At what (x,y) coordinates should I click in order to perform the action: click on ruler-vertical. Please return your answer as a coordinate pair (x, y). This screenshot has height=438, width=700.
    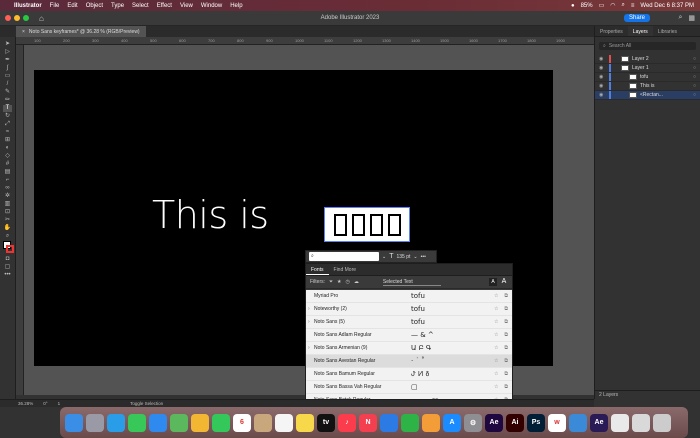
    Looking at the image, I should click on (20, 220).